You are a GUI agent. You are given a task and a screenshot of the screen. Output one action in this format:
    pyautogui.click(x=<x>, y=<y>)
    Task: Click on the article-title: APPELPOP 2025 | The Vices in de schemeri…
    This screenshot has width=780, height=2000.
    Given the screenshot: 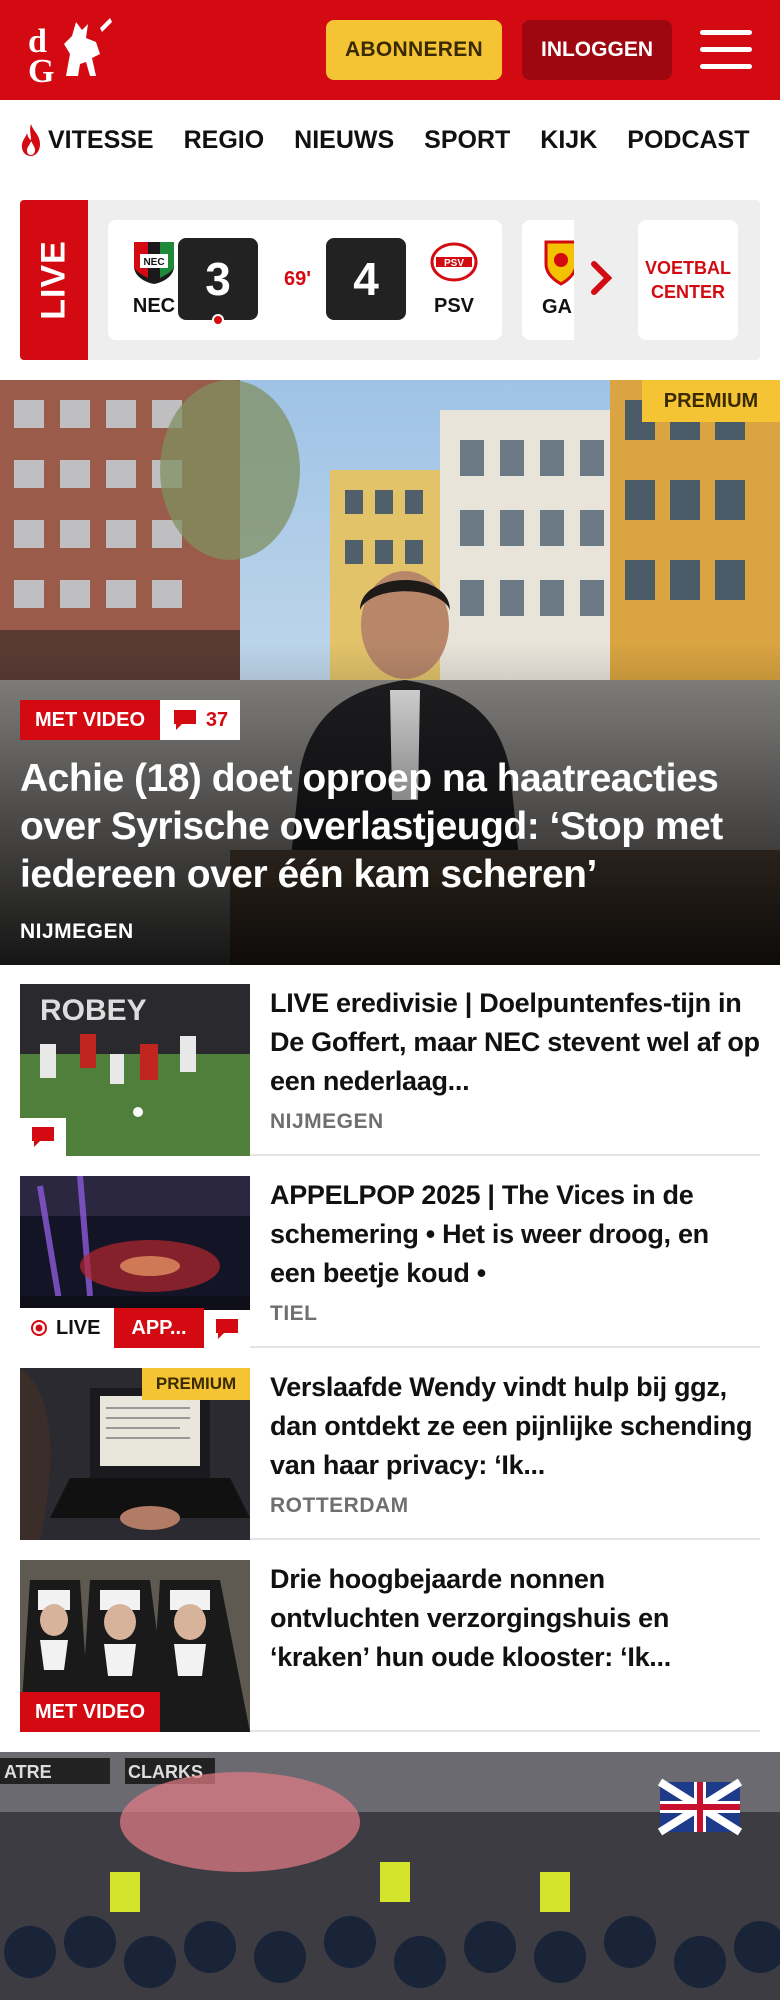 What is the action you would take?
    pyautogui.click(x=515, y=1234)
    